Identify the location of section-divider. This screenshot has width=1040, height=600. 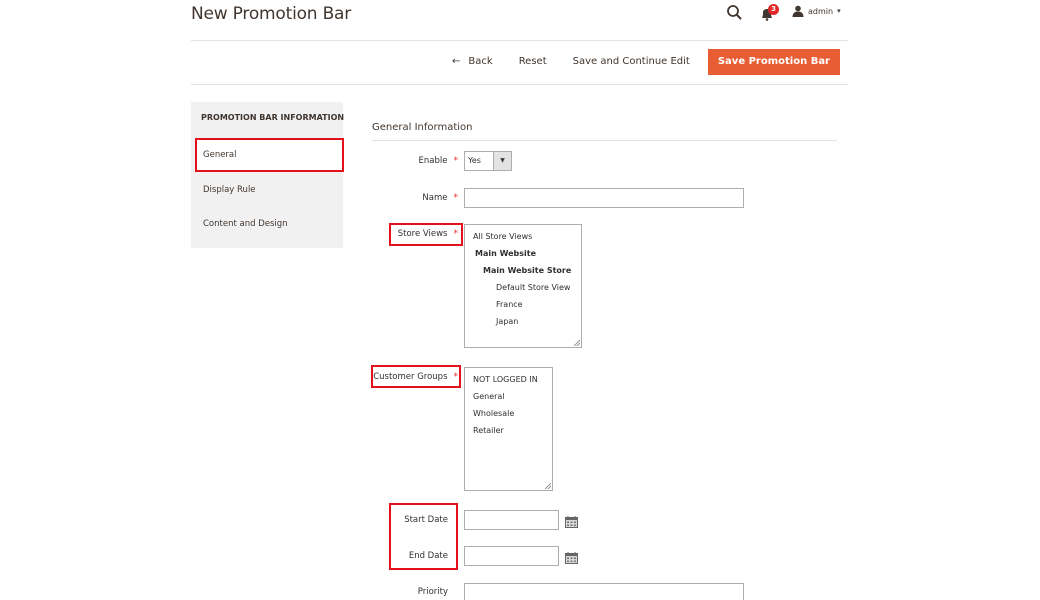
(604, 140).